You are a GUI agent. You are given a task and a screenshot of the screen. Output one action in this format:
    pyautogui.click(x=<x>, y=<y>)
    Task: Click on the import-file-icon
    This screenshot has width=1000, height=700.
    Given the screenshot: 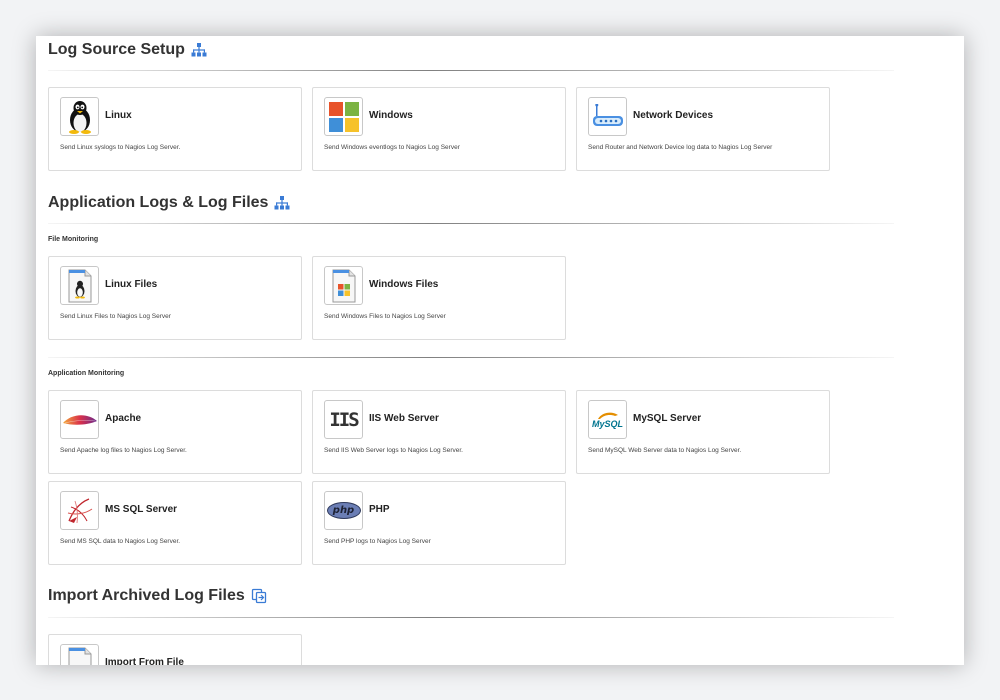 What is the action you would take?
    pyautogui.click(x=79, y=654)
    